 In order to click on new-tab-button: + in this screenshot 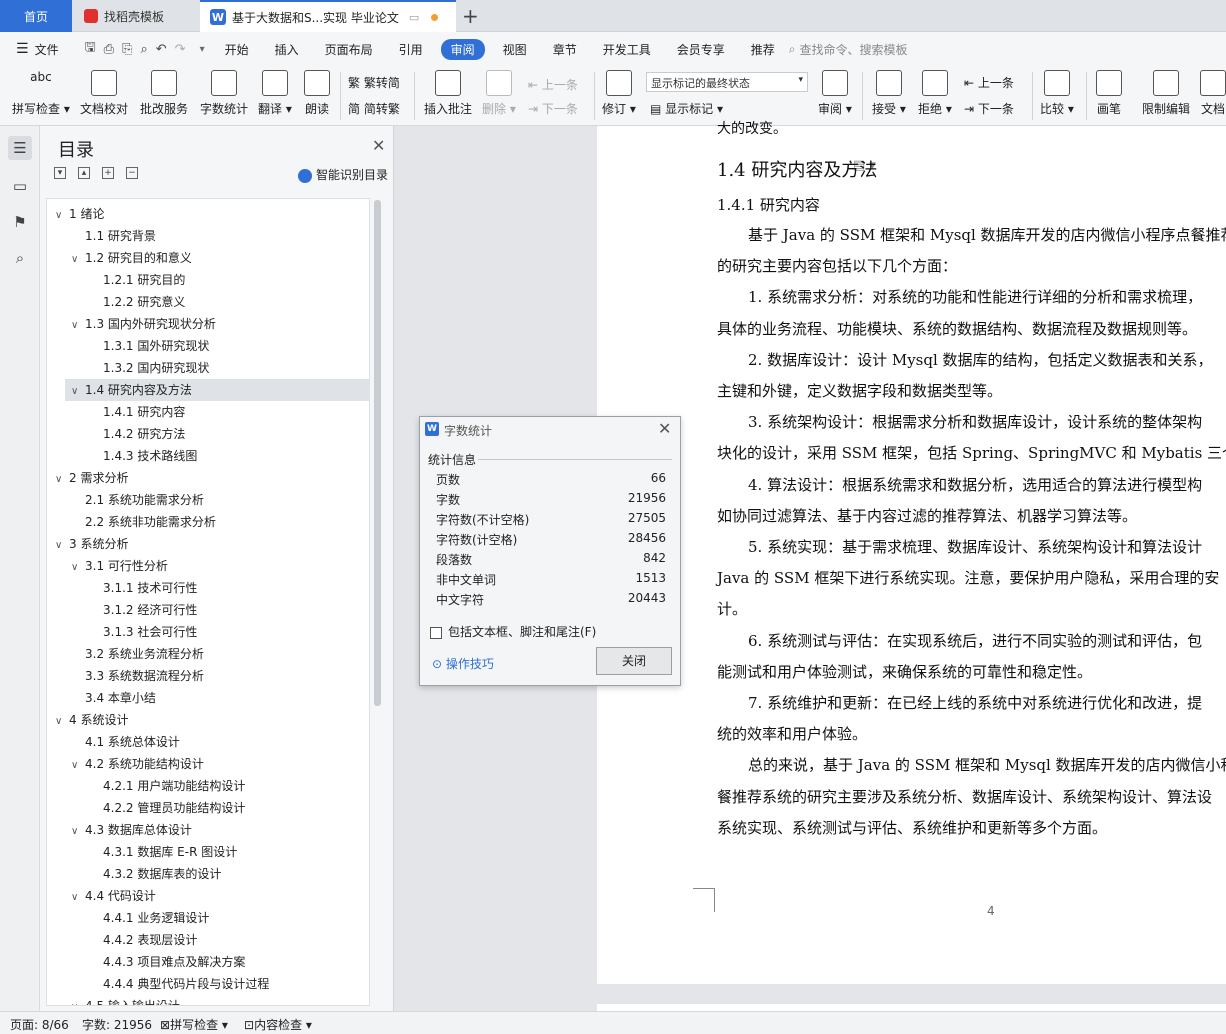, I will do `click(470, 16)`.